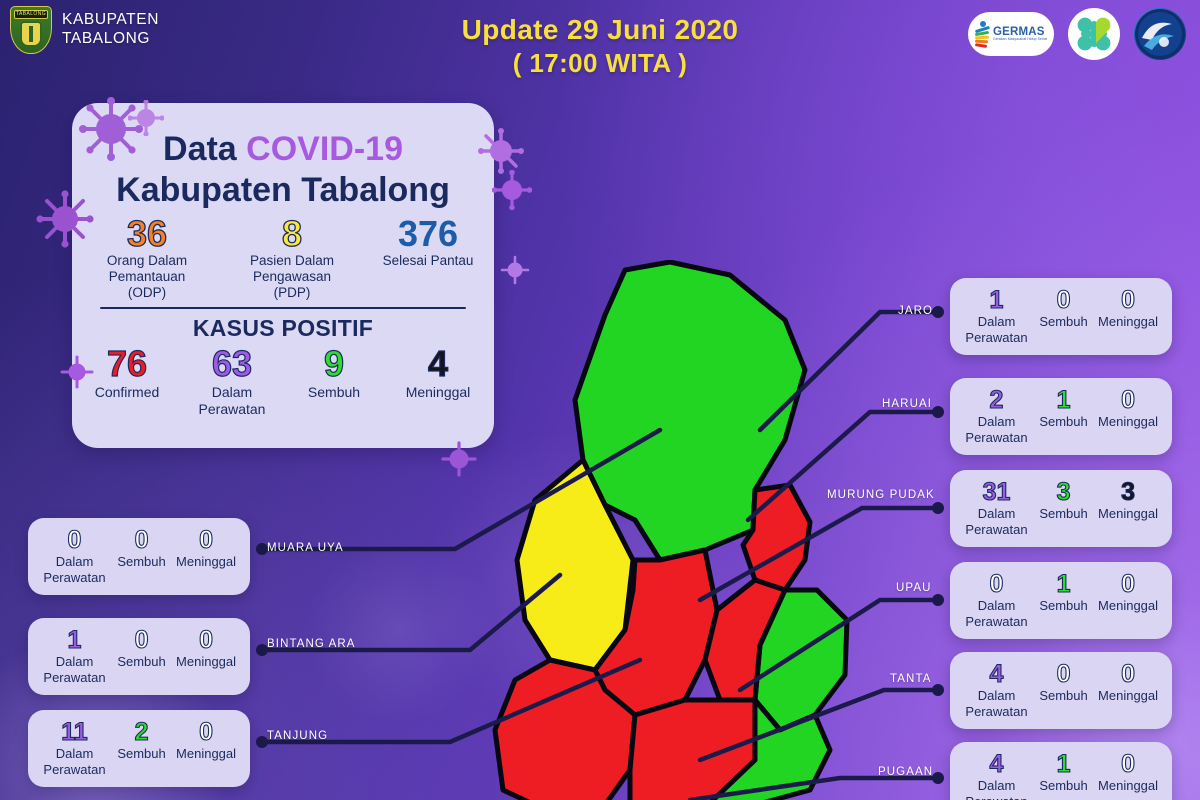 Image resolution: width=1200 pixels, height=800 pixels. I want to click on stat-confirmed-value: 76, so click(127, 363).